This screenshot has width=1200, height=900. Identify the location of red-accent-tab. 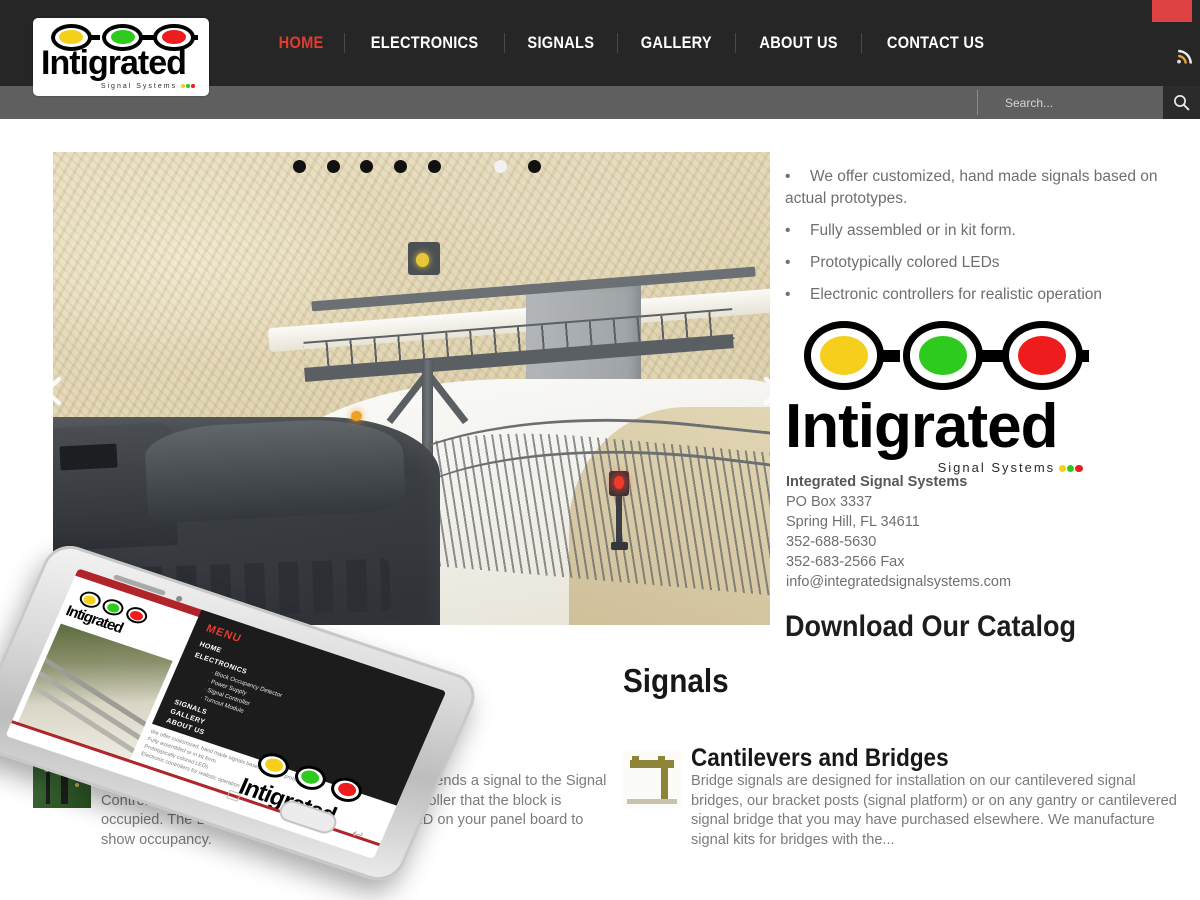
(1172, 11).